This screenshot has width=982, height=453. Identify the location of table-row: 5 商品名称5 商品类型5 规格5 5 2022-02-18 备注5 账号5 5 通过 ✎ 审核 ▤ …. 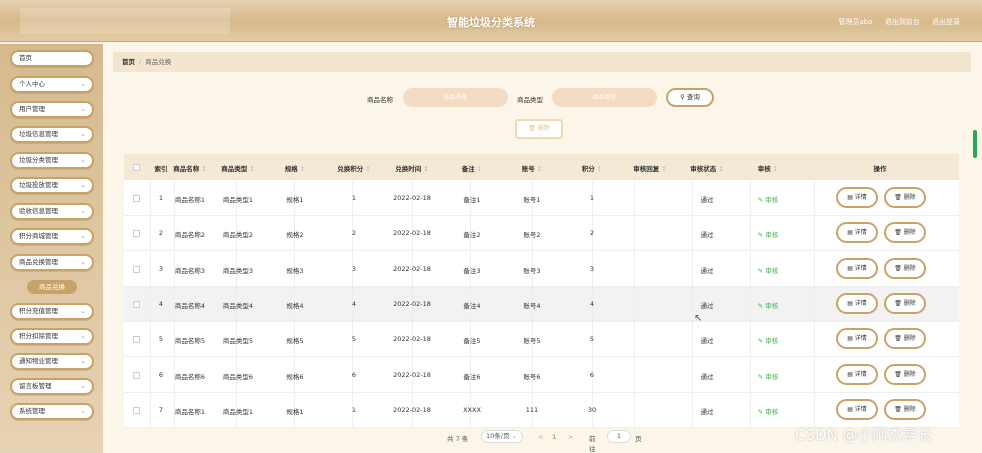
(541, 340).